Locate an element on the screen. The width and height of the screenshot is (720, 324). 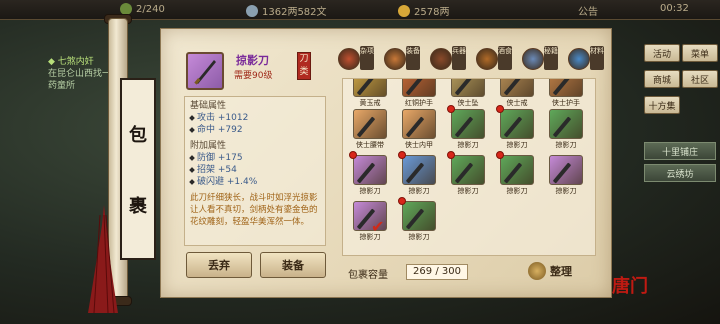
base-attr-header: 基础属性 is located at coordinates (208, 106).